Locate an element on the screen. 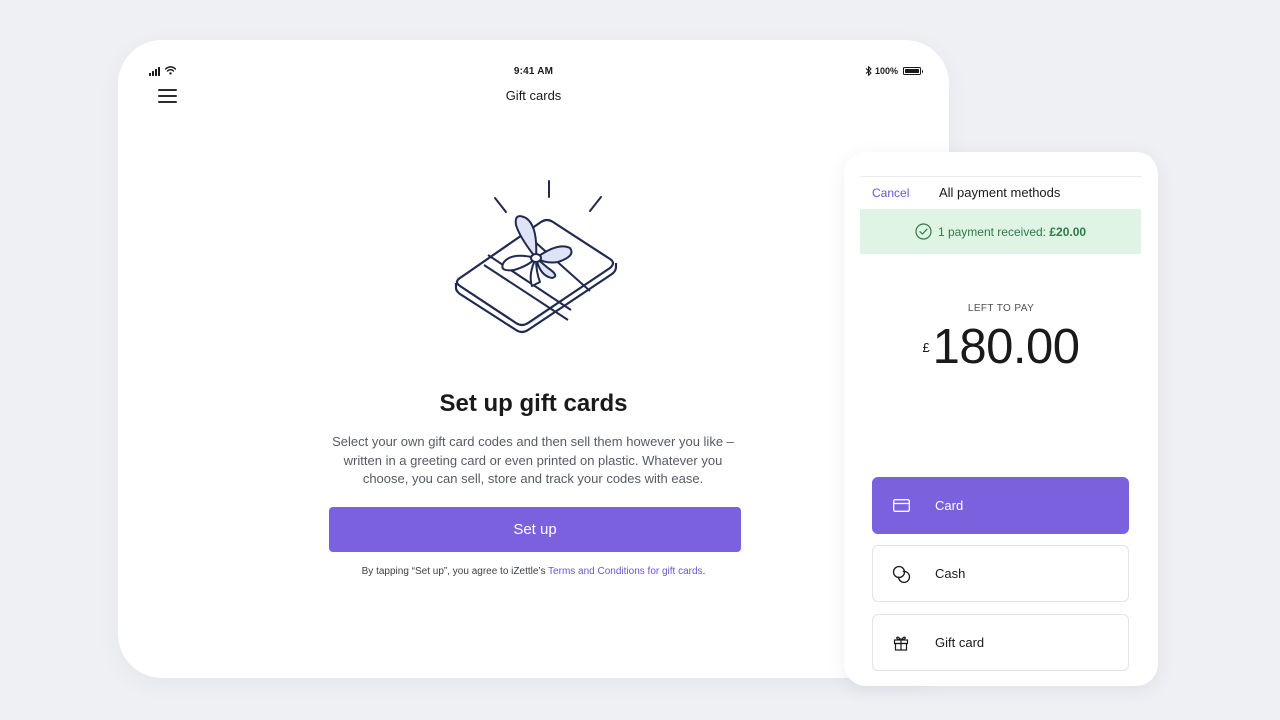 The height and width of the screenshot is (720, 1280). payment-option-label: Gift card is located at coordinates (960, 642).